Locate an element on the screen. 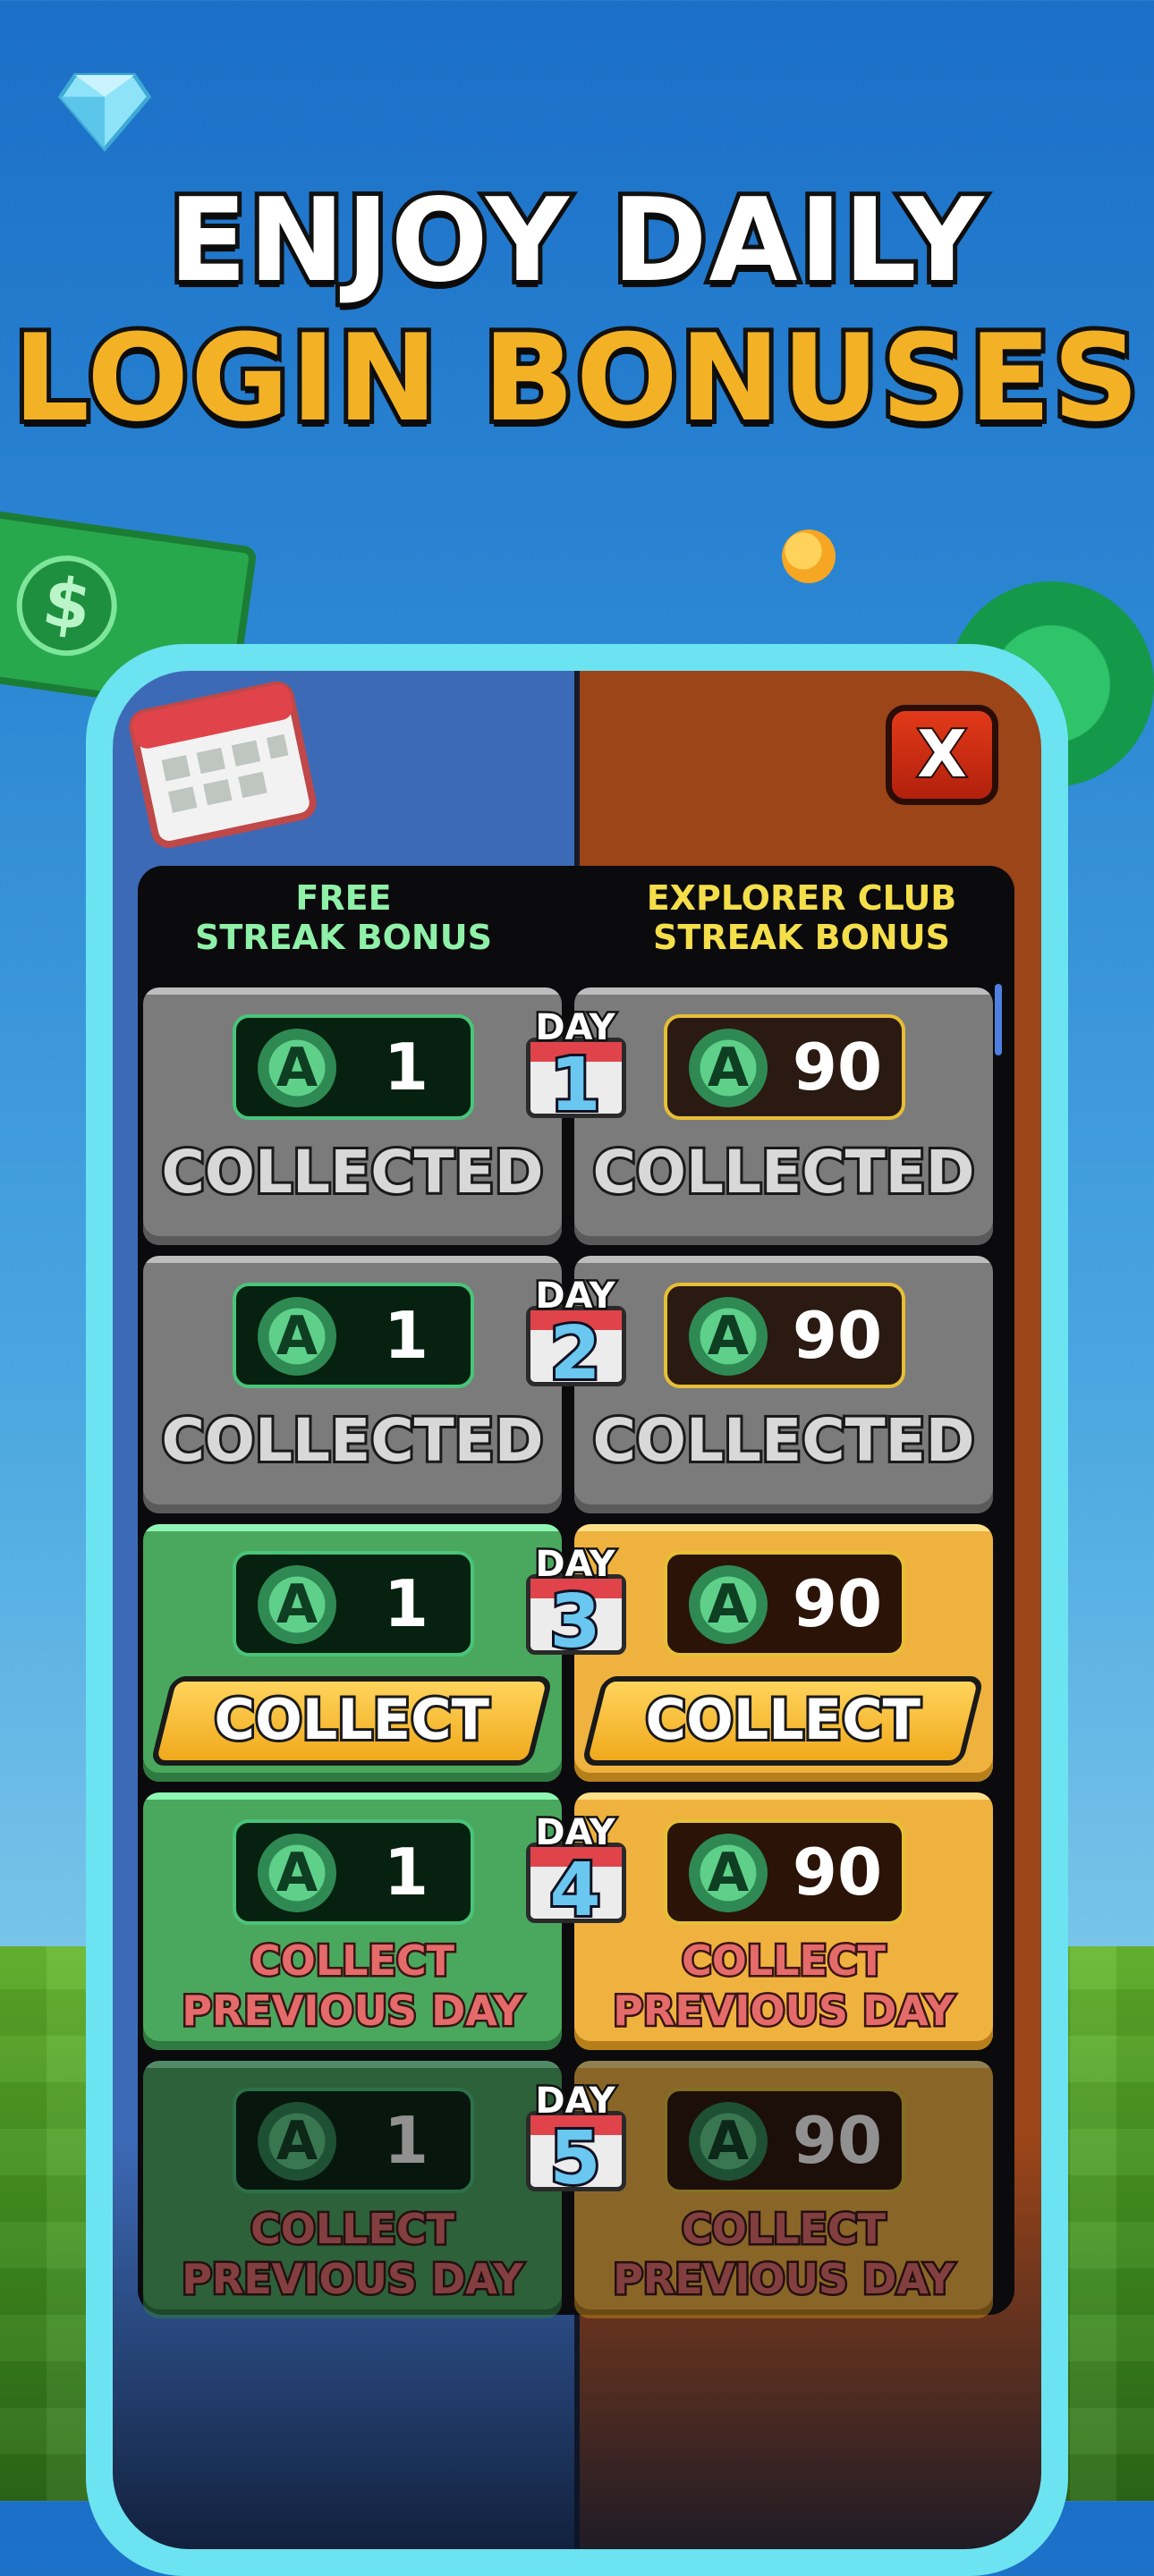 Image resolution: width=1154 pixels, height=2576 pixels. headline-line-2: LOGIN BONUSES is located at coordinates (576, 378).